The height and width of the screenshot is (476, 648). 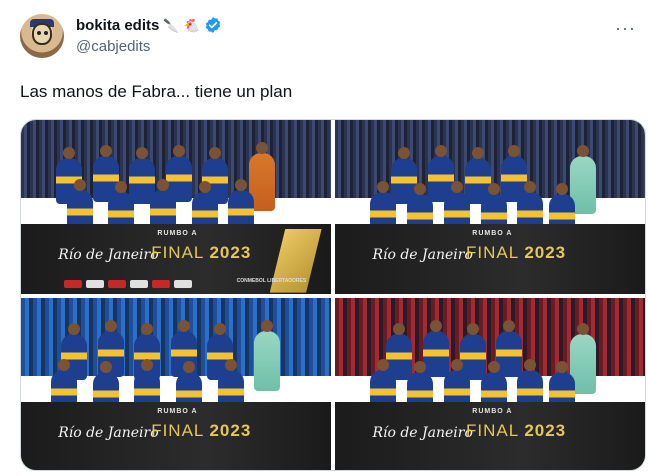 I want to click on libertadores-logo: CONMEBOL LIBERTADORES, so click(x=271, y=281).